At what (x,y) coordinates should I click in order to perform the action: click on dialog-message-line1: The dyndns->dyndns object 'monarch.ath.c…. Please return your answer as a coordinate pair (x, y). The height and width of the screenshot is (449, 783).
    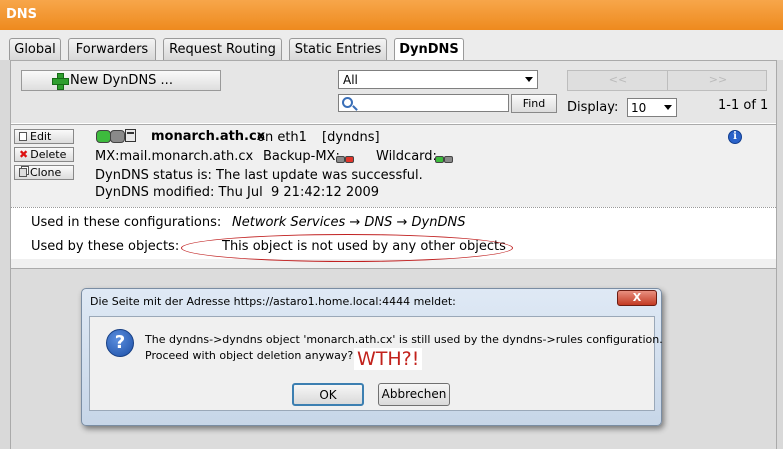
    Looking at the image, I should click on (404, 339).